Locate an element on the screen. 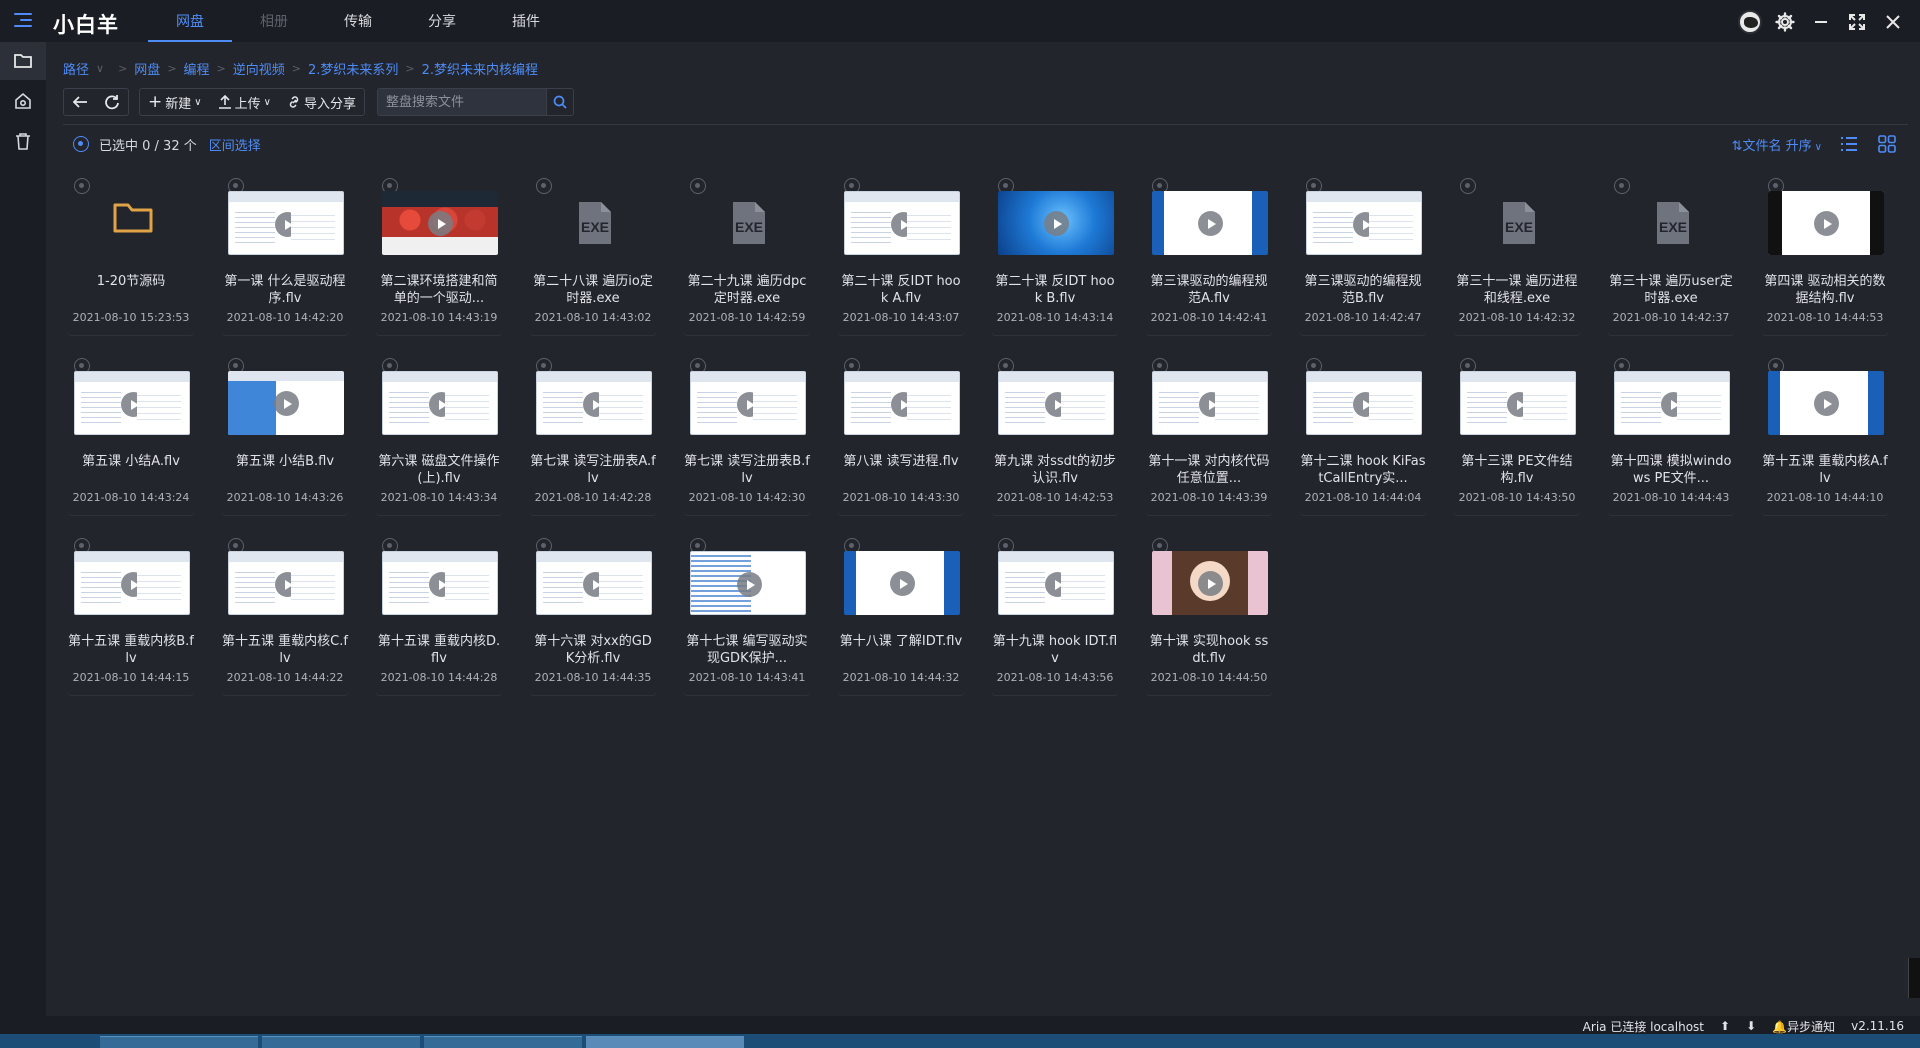  tab-plugins: 插件 is located at coordinates (526, 21).